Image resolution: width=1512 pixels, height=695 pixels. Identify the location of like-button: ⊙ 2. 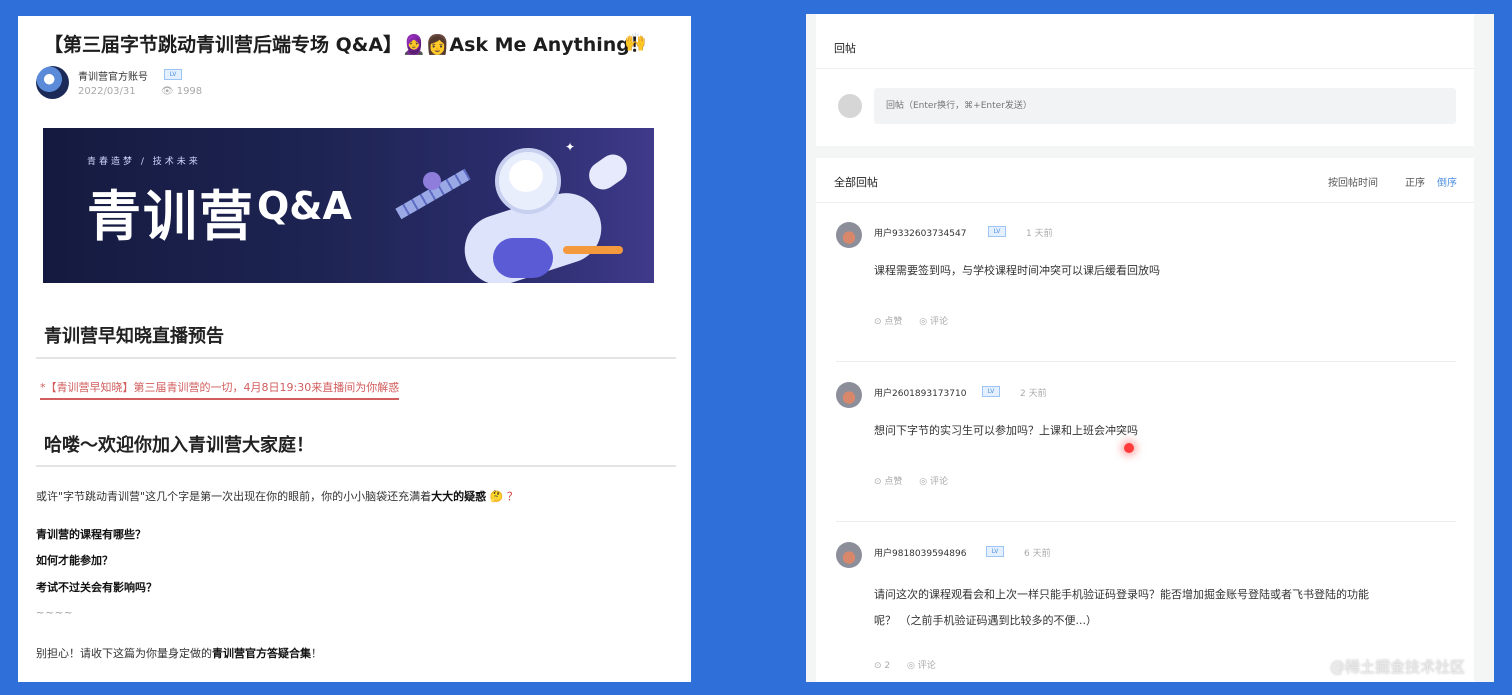
(882, 666).